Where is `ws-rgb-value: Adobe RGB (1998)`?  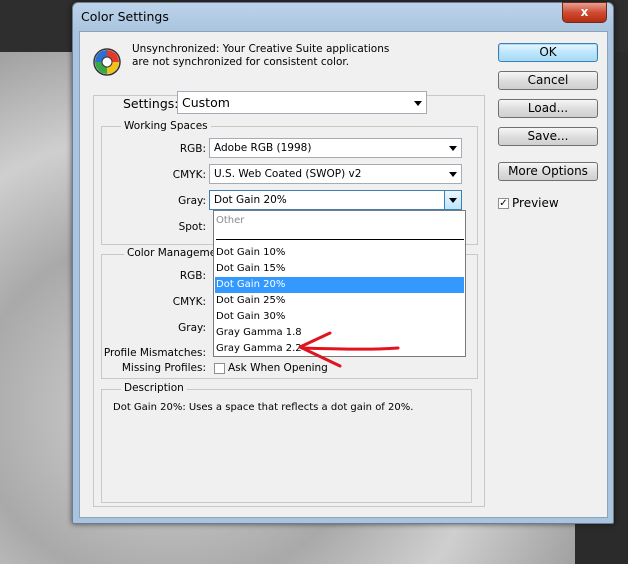 ws-rgb-value: Adobe RGB (1998) is located at coordinates (263, 148).